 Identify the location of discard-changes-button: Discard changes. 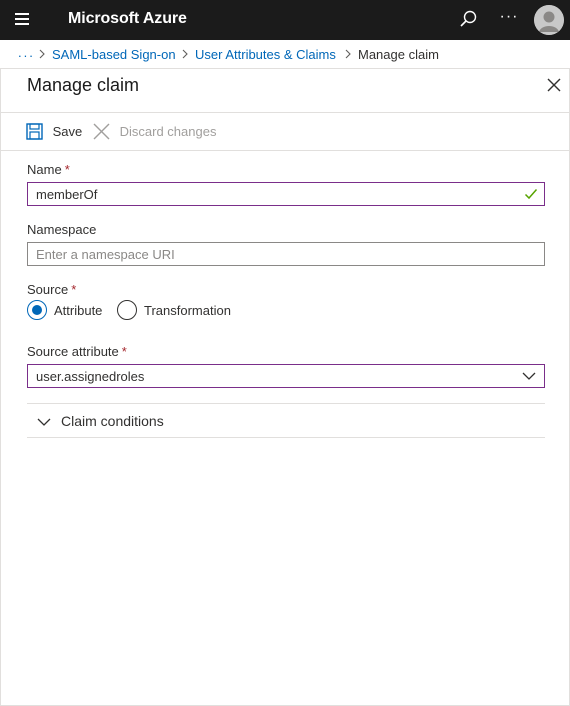
(154, 131).